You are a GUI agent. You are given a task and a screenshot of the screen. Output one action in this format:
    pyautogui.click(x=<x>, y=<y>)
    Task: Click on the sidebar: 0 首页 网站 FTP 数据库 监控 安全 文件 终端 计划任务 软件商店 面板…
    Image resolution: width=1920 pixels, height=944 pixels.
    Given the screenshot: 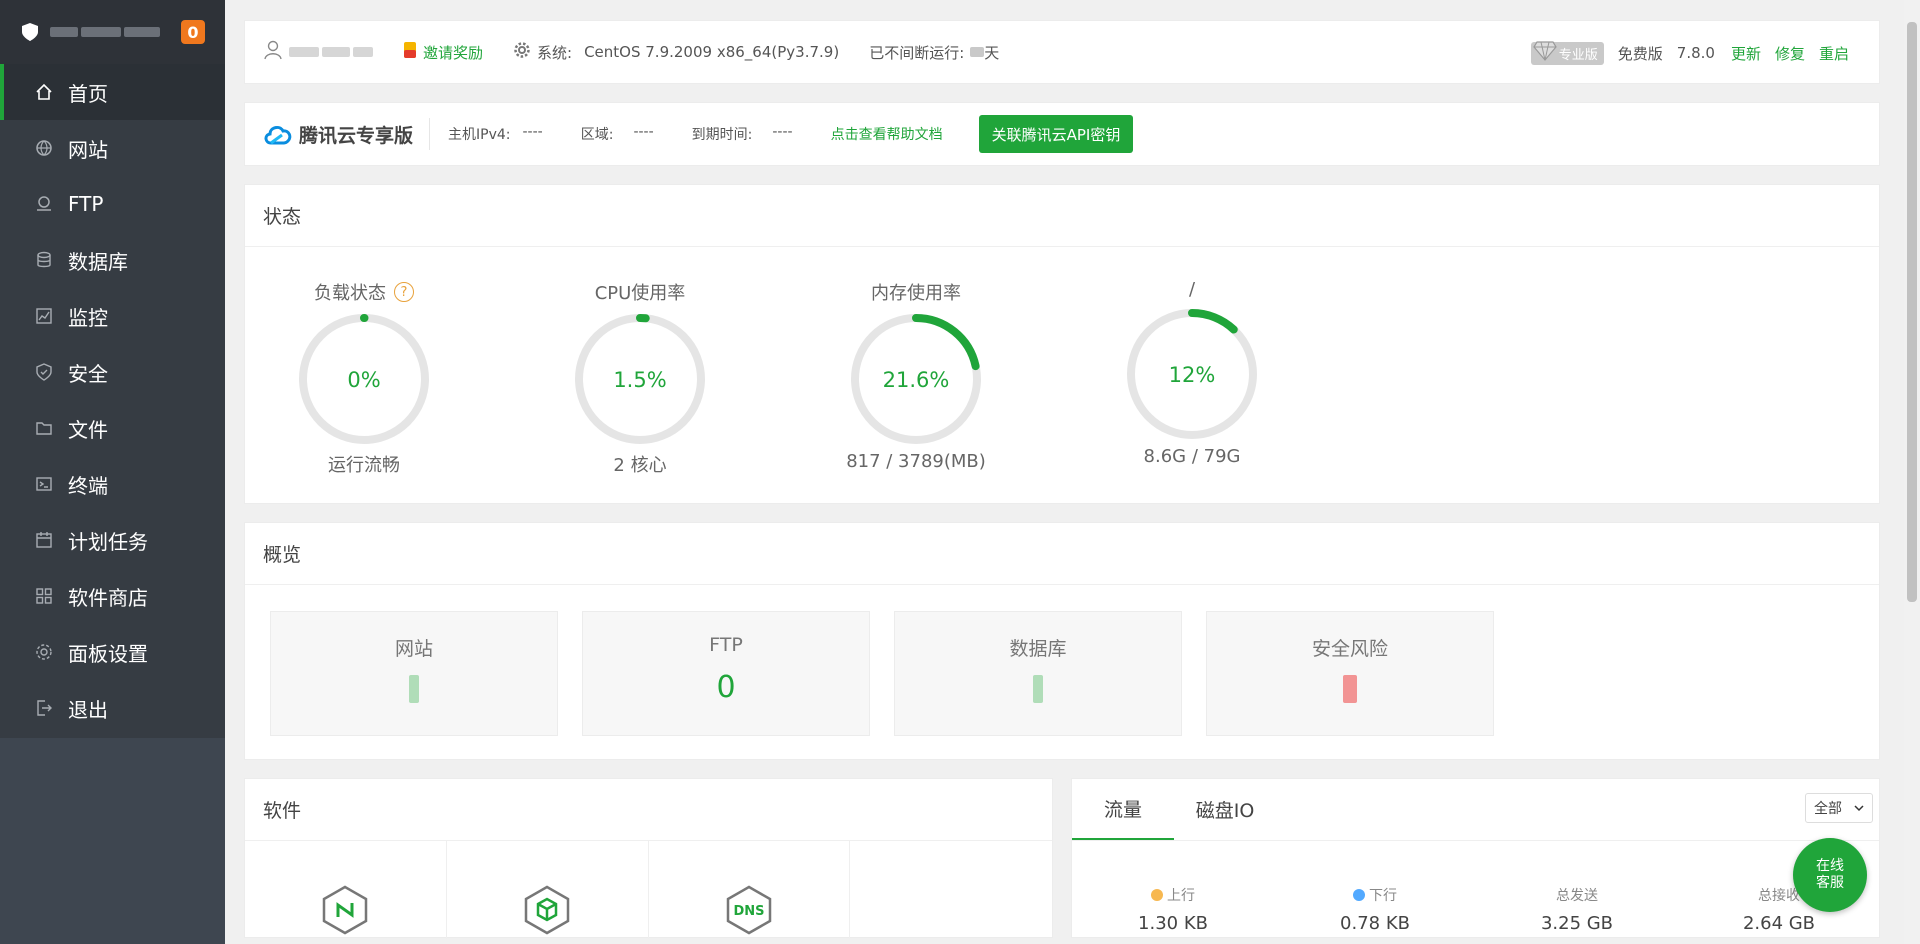 What is the action you would take?
    pyautogui.click(x=112, y=472)
    